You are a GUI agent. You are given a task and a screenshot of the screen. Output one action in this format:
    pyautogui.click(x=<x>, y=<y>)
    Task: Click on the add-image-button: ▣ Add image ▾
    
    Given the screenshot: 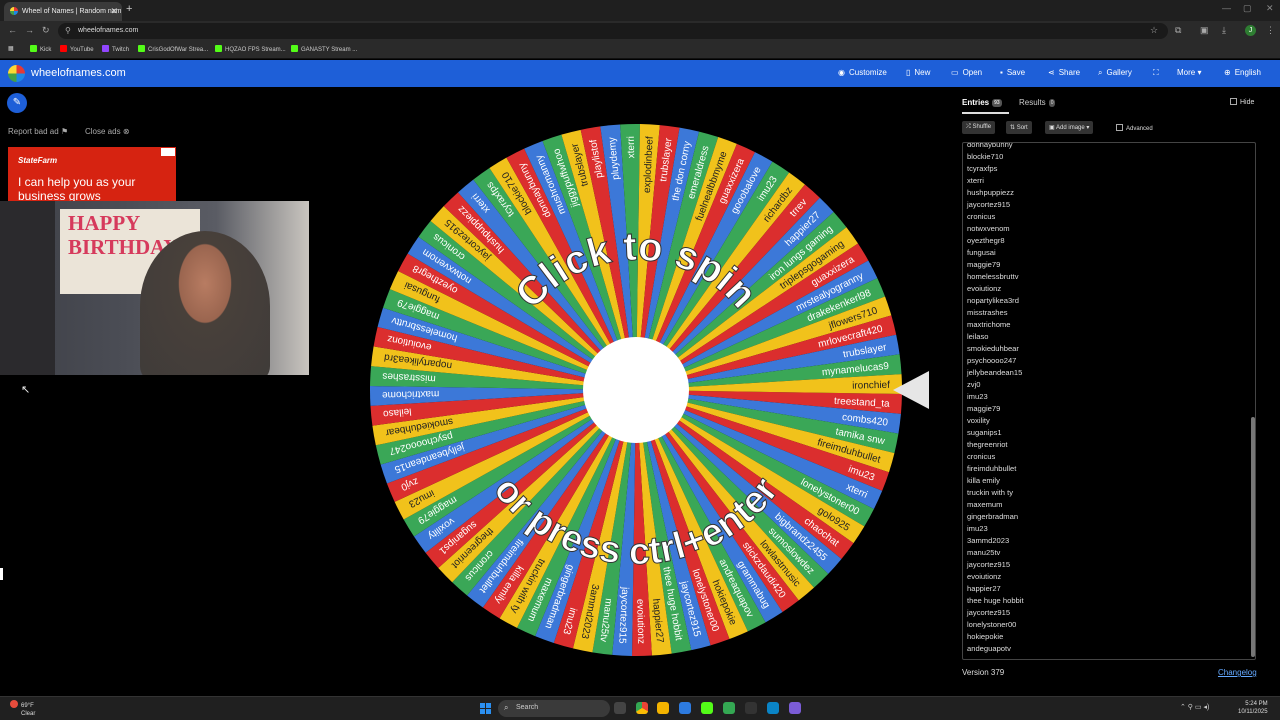 What is the action you would take?
    pyautogui.click(x=1069, y=127)
    